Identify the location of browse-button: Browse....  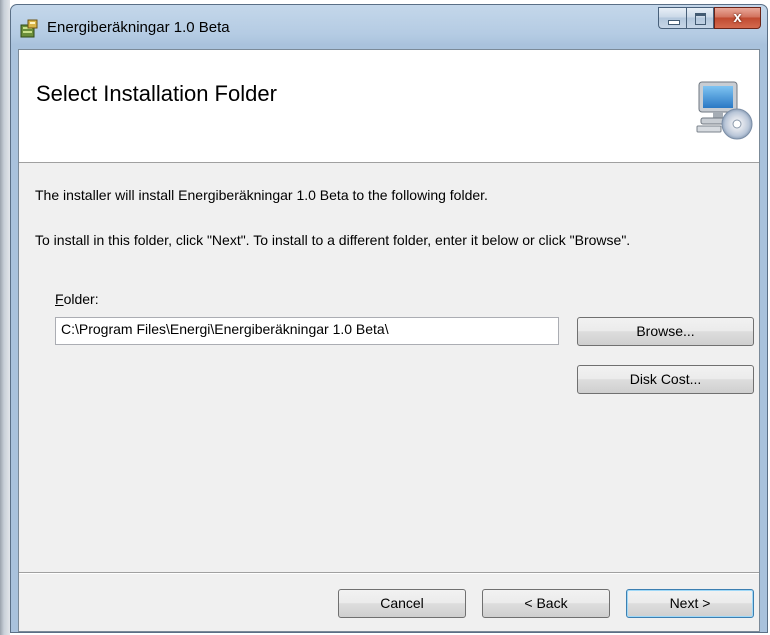
(665, 331).